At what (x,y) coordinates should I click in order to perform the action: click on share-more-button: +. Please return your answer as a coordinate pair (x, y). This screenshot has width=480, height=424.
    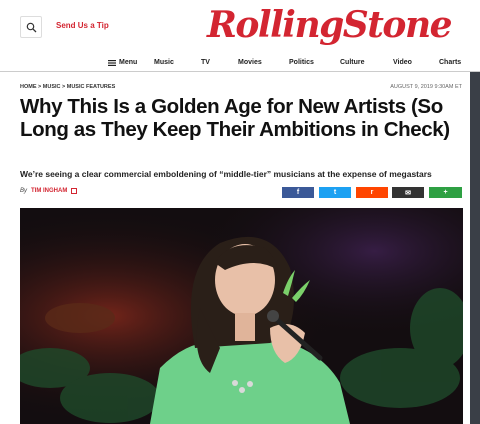
    Looking at the image, I should click on (445, 192).